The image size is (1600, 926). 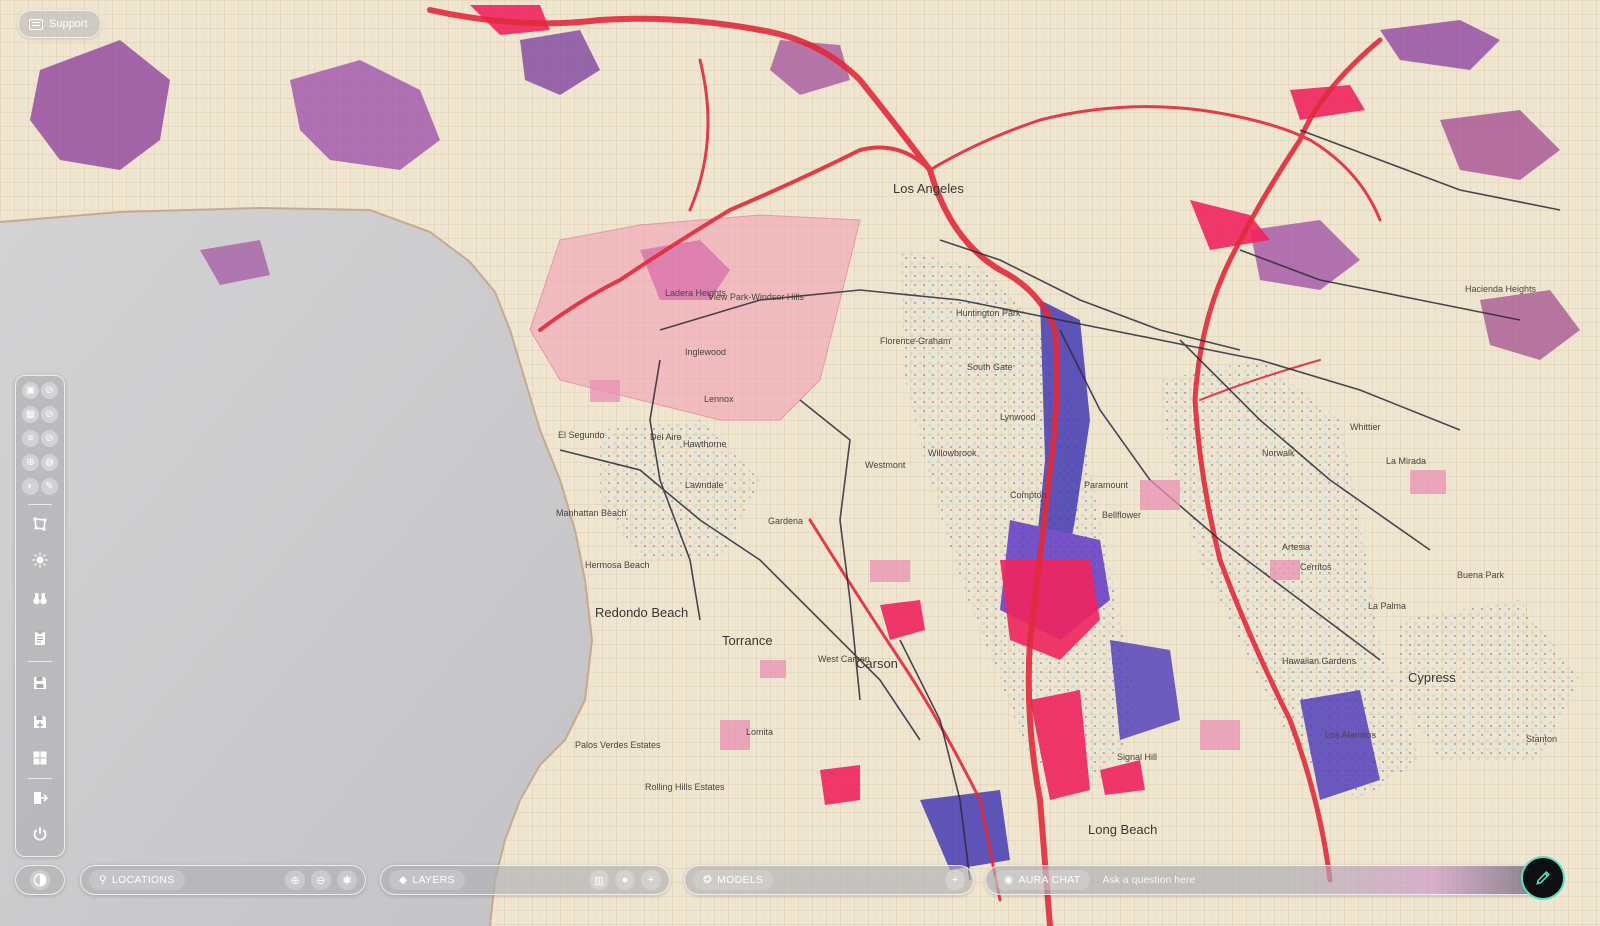 I want to click on theme-toggle-bar, so click(x=40, y=880).